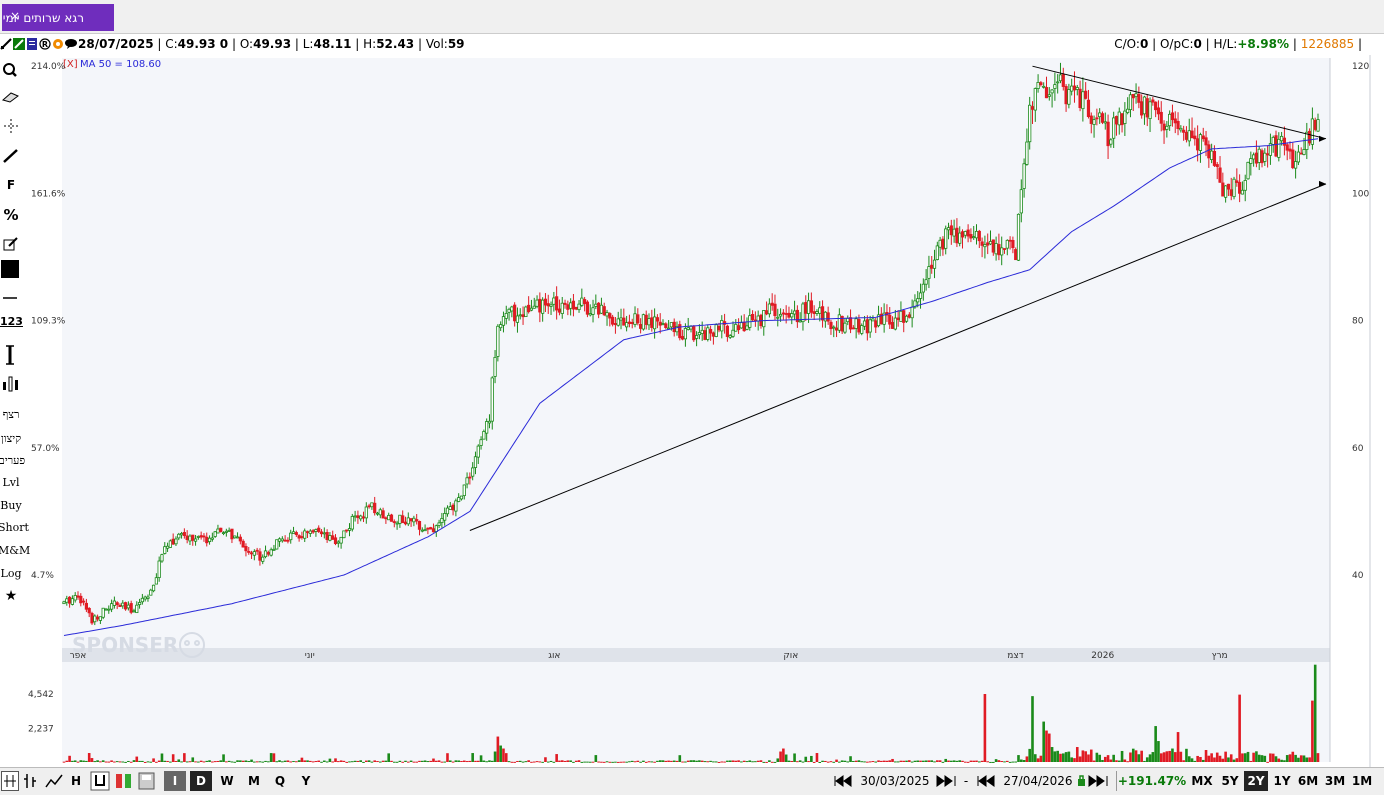  I want to click on color-candles-icon, so click(124, 781).